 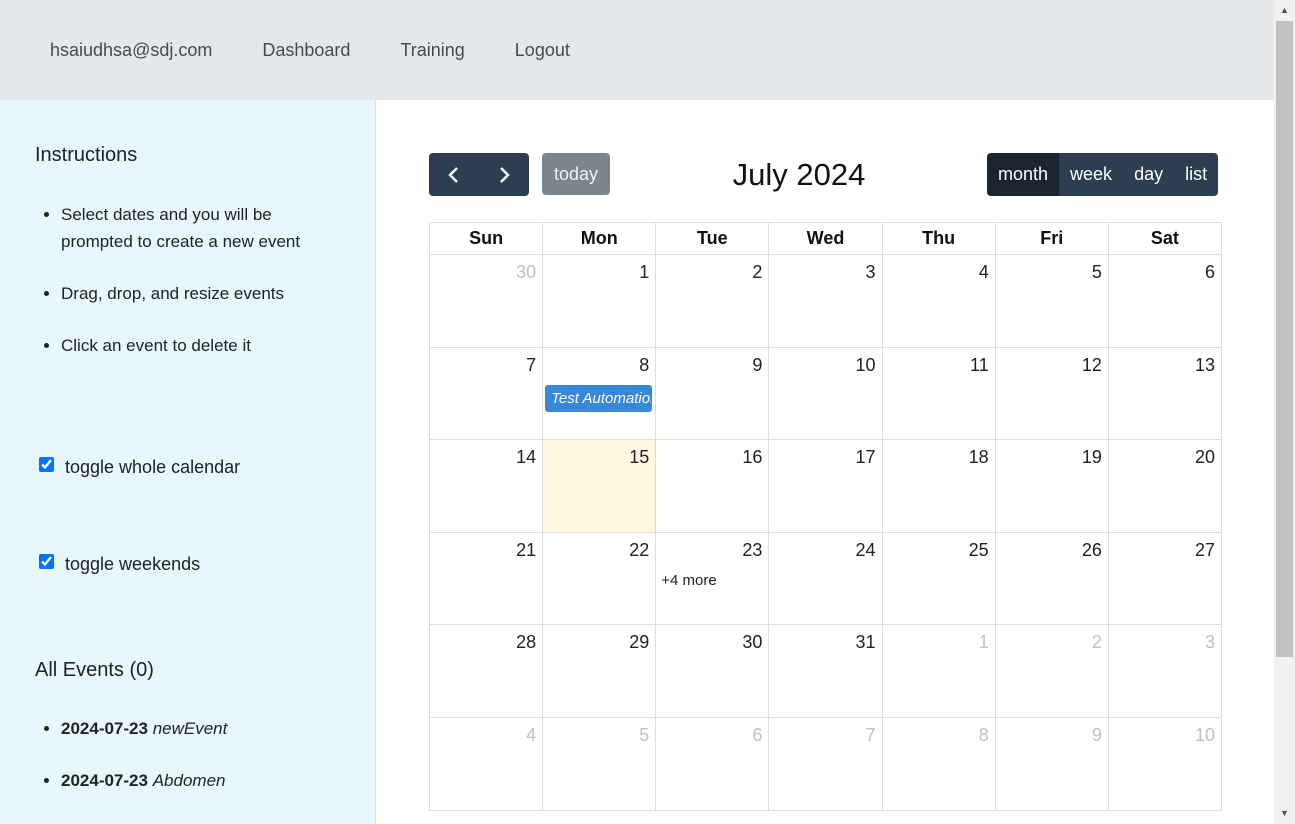 I want to click on more-events-link: +4 more, so click(x=688, y=580).